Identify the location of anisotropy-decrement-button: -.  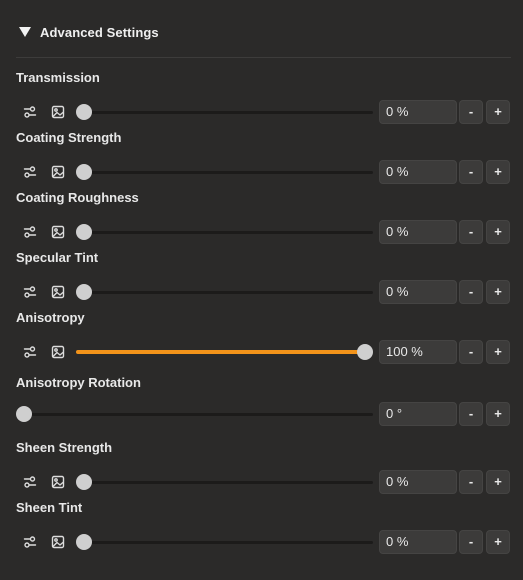
(471, 352).